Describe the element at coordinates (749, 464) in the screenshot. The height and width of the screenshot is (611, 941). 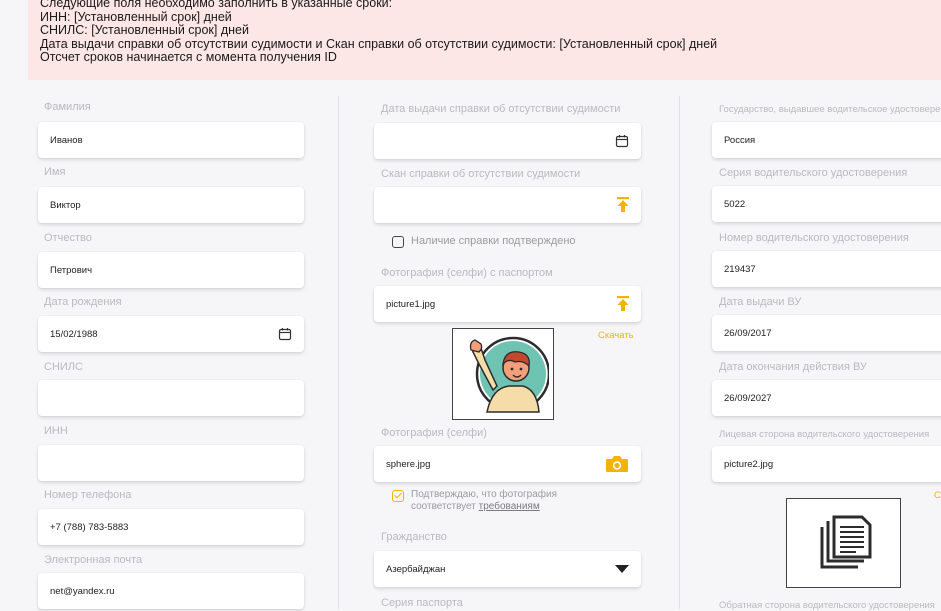
I see `dl-front-value: picture2.jpg` at that location.